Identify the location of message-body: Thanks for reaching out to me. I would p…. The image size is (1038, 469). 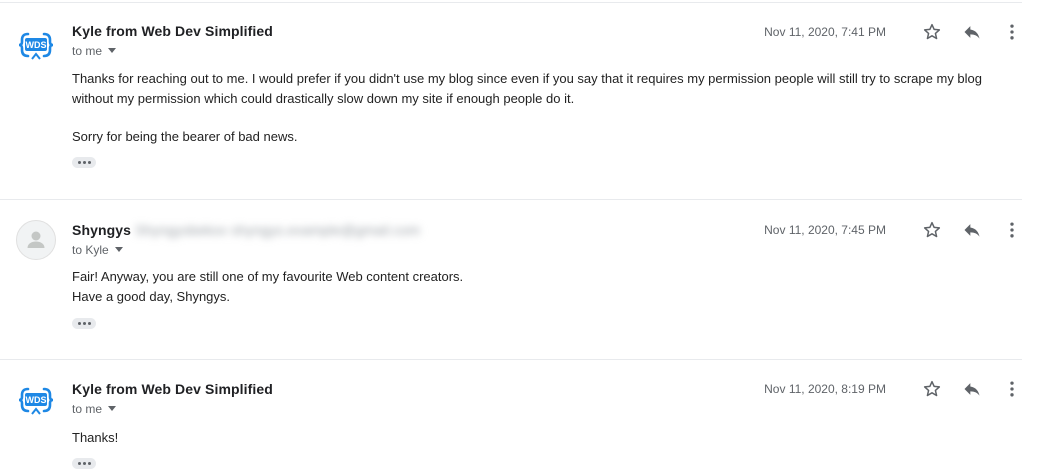
(537, 108).